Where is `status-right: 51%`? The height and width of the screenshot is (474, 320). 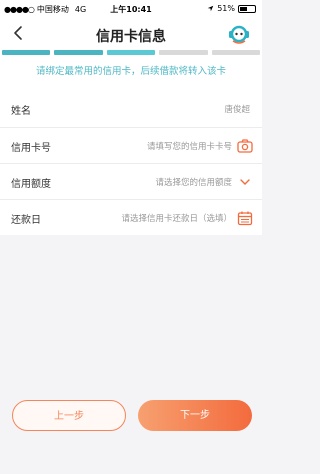
status-right: 51% is located at coordinates (231, 8).